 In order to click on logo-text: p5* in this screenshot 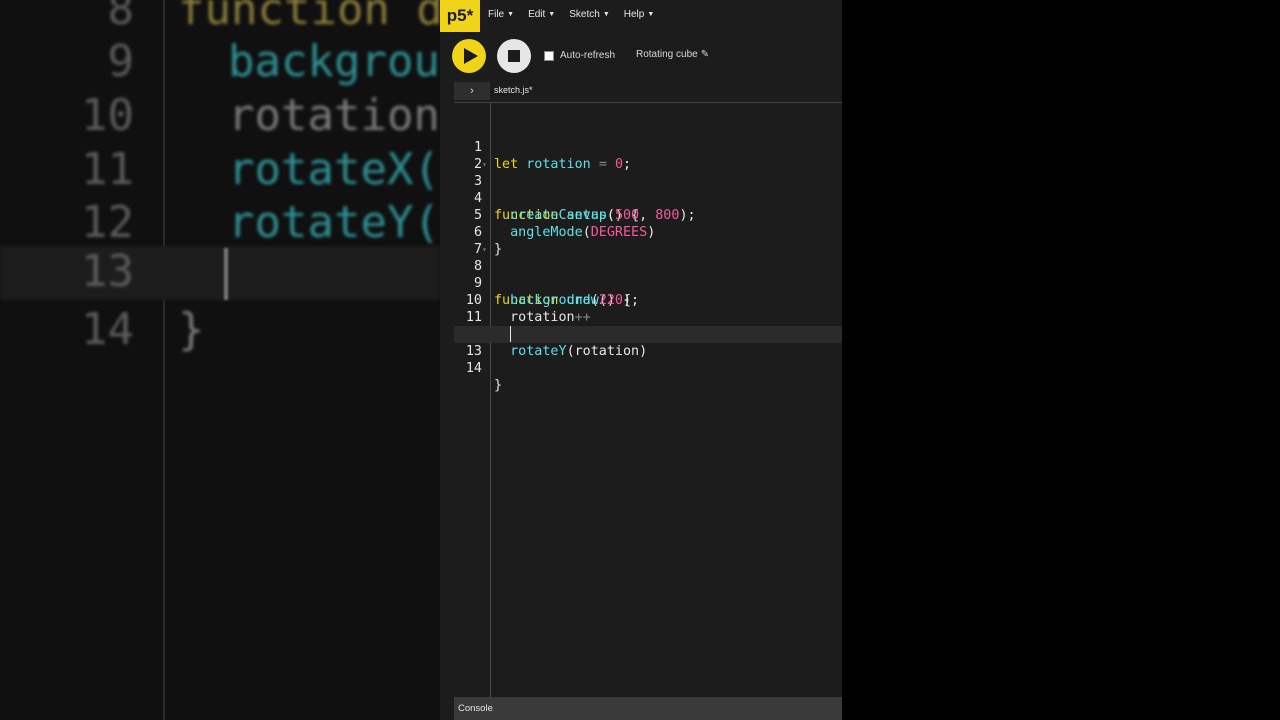, I will do `click(460, 15)`.